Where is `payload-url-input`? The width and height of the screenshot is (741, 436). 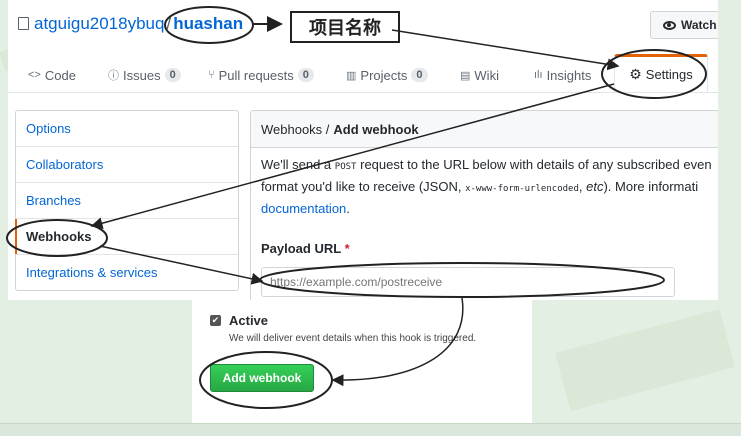
payload-url-input is located at coordinates (468, 282).